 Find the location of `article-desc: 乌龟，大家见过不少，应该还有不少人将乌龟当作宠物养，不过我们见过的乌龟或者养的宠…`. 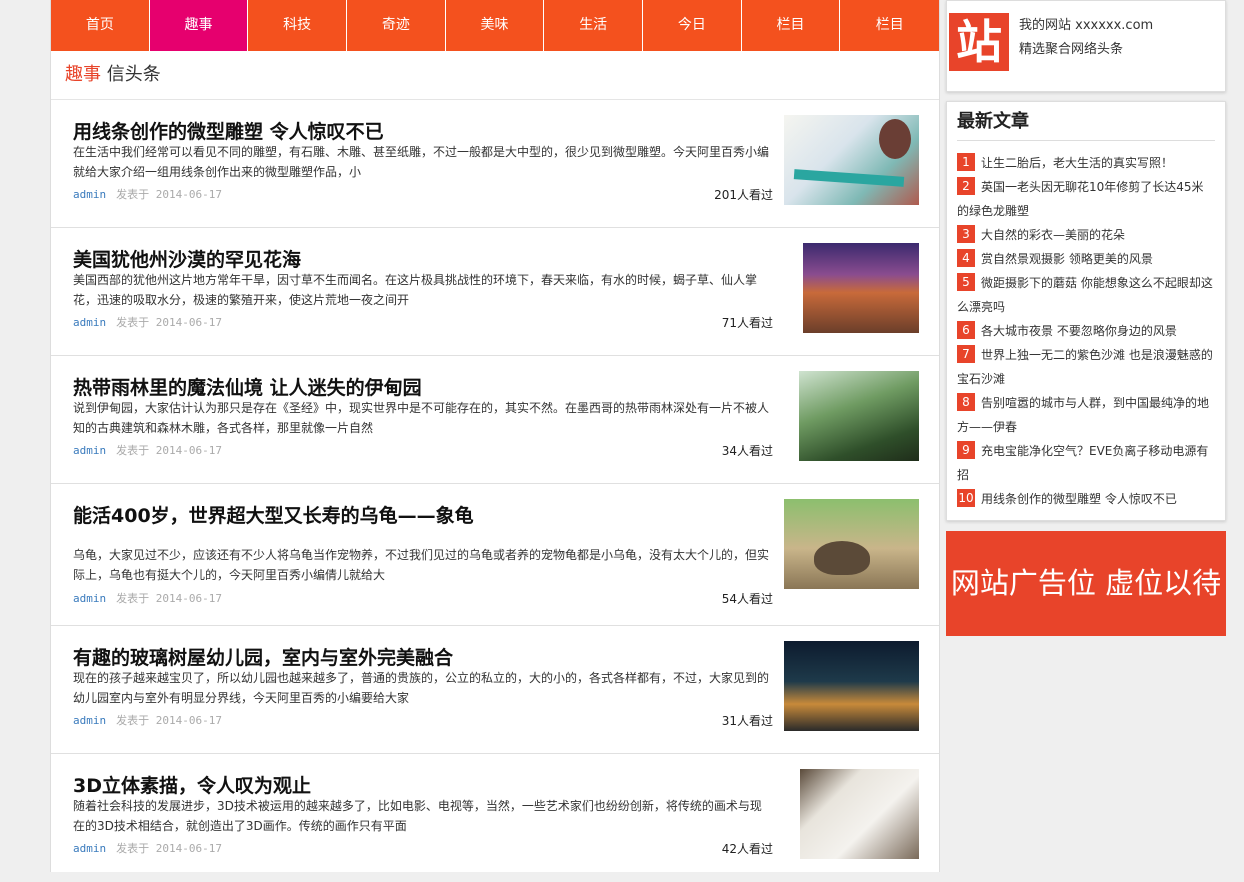

article-desc: 乌龟，大家见过不少，应该还有不少人将乌龟当作宠物养，不过我们见过的乌龟或者养的宠… is located at coordinates (421, 565).